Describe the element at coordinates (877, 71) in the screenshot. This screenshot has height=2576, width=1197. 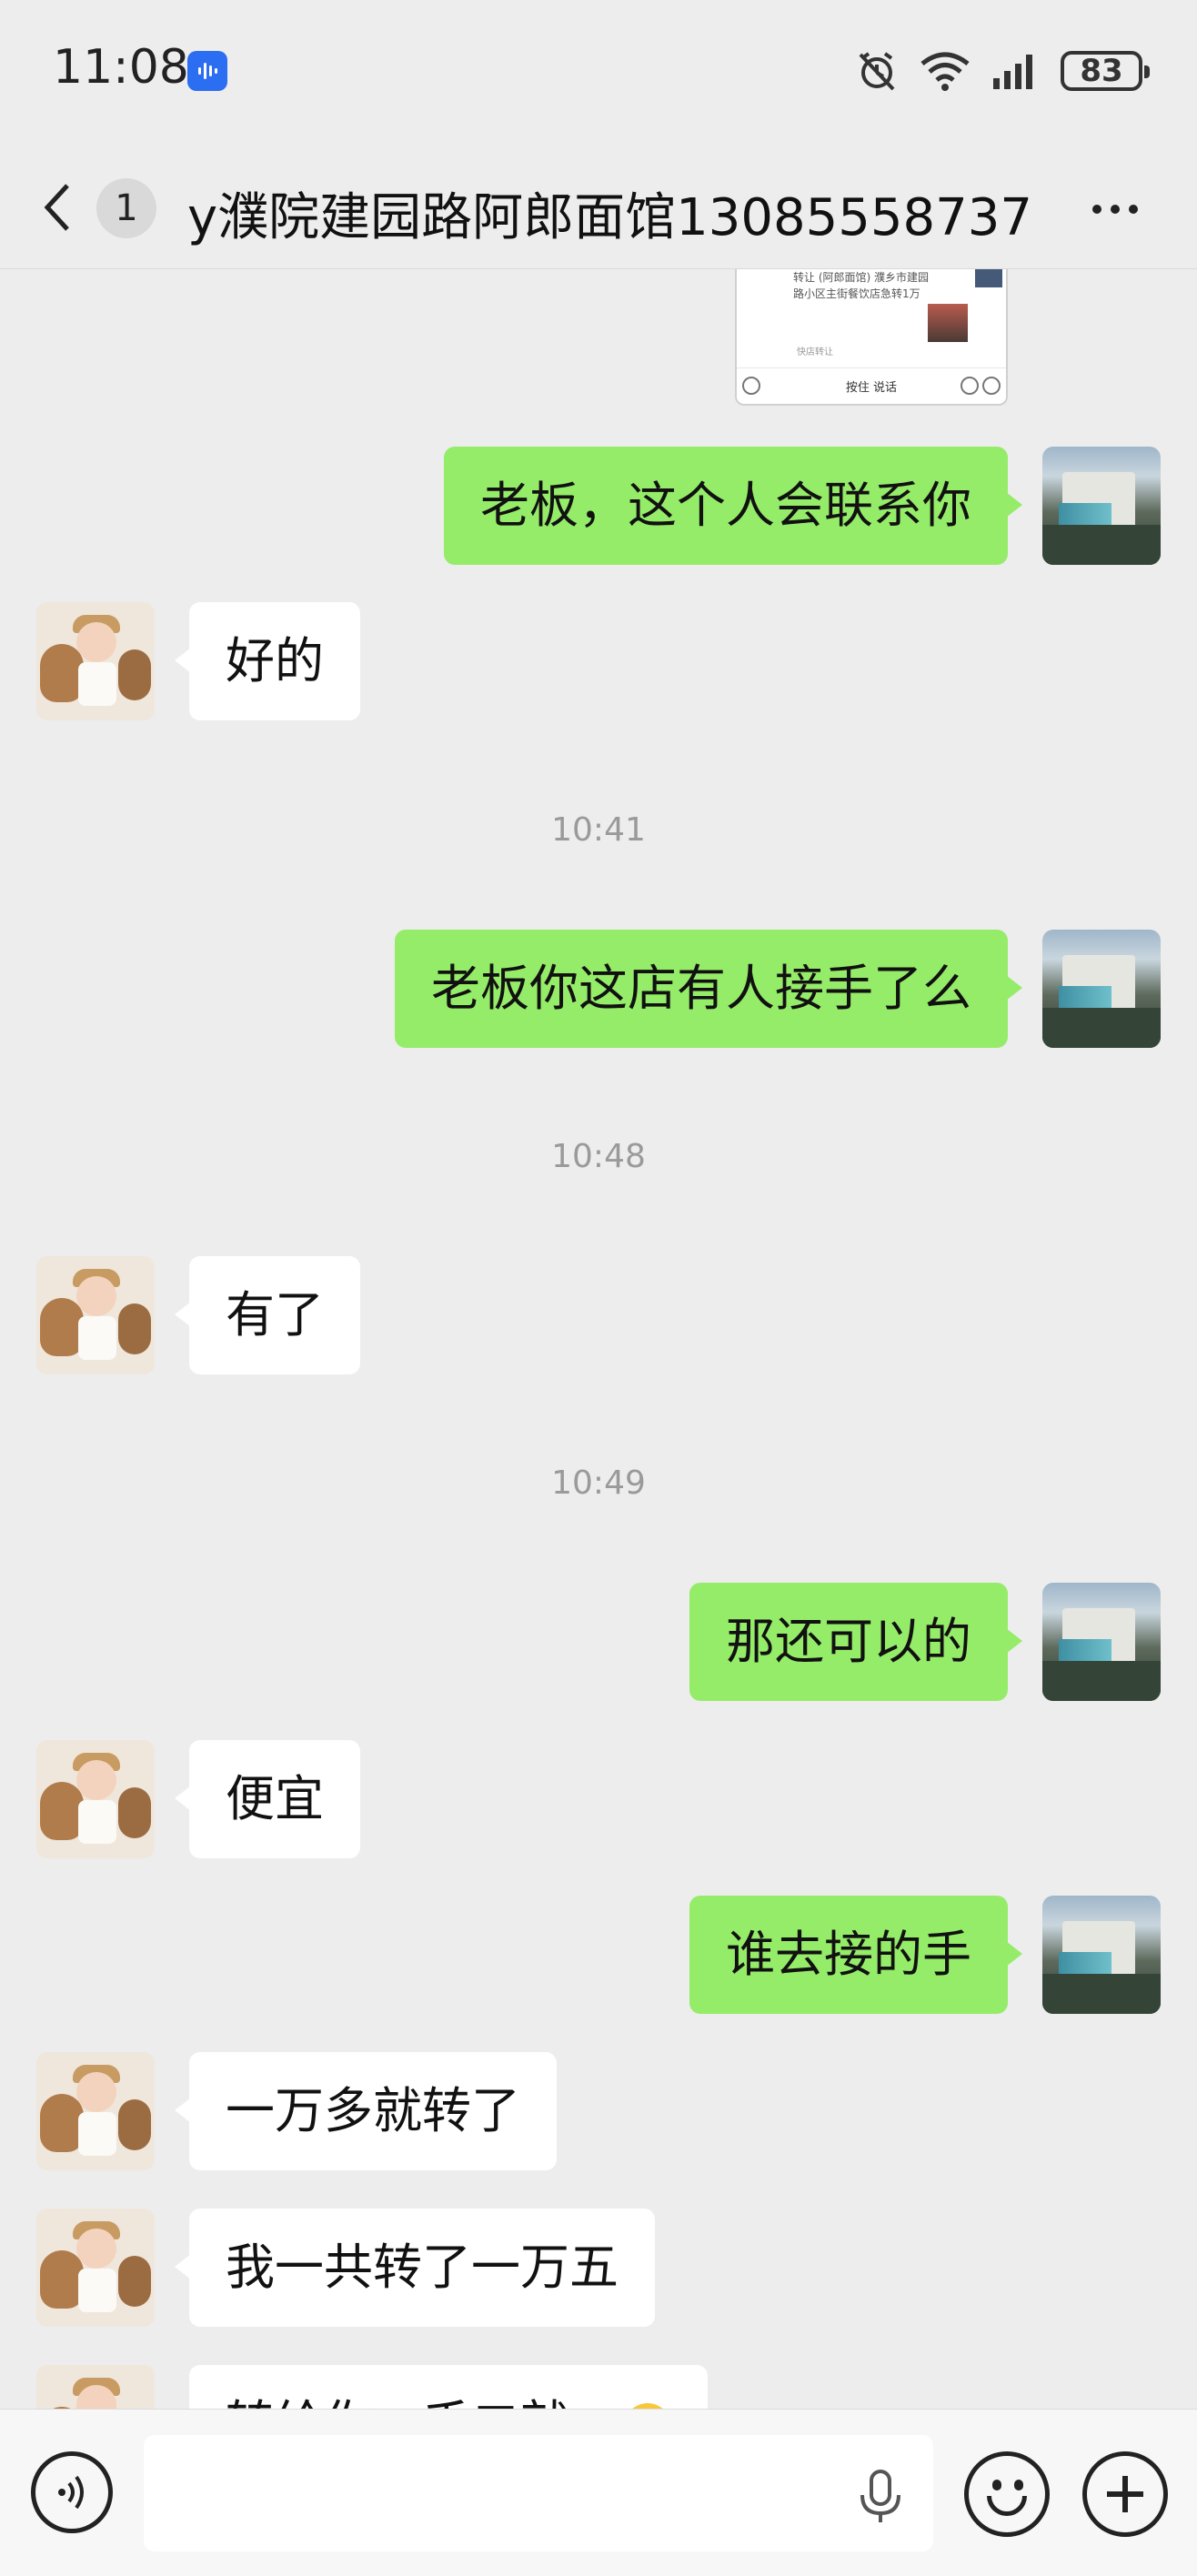
I see `alarm-icon` at that location.